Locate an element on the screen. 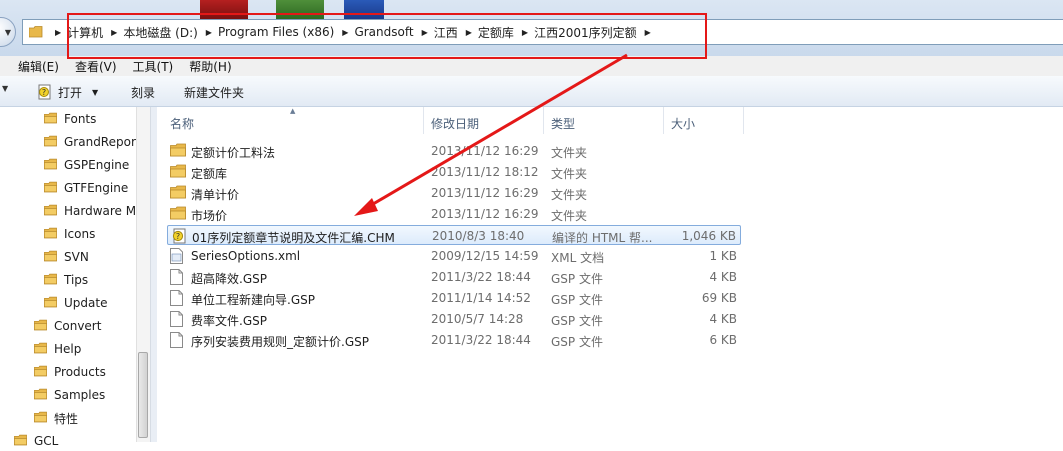 Image resolution: width=1063 pixels, height=451 pixels. nav-item-label: Hardware M is located at coordinates (100, 211).